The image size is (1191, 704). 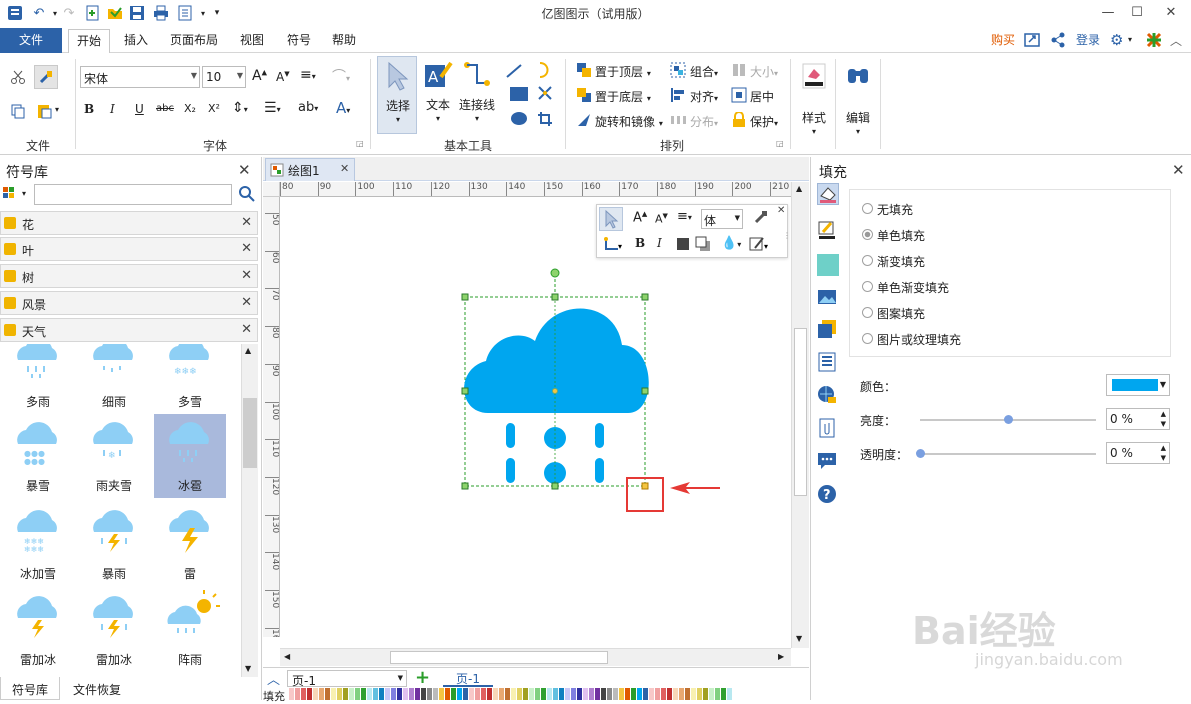 I want to click on category-weather: 天气 ✕, so click(x=129, y=330).